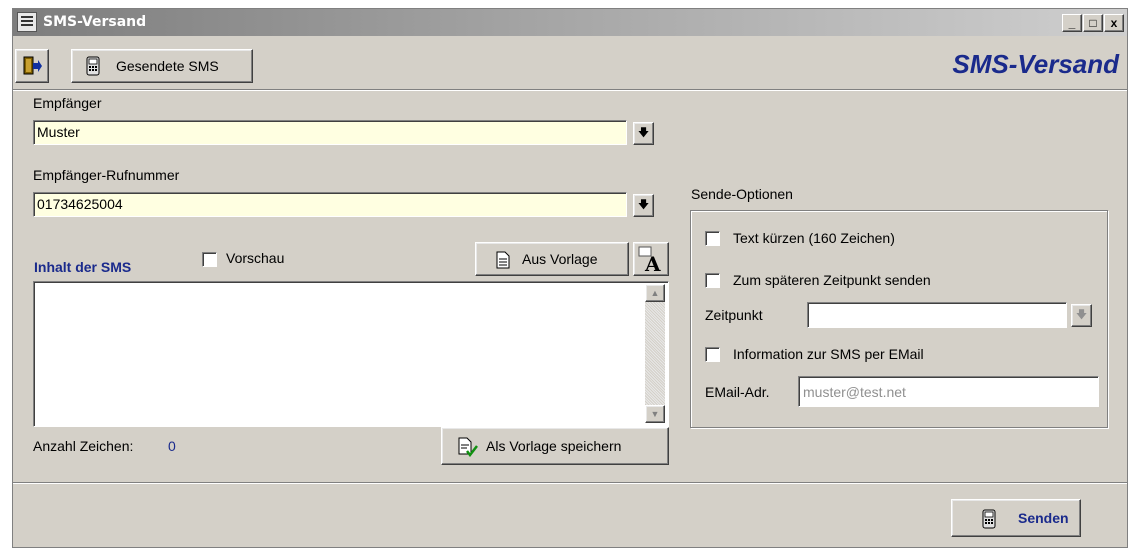 The width and height of the screenshot is (1135, 550). What do you see at coordinates (712, 280) in the screenshot?
I see `send-later-checkbox` at bounding box center [712, 280].